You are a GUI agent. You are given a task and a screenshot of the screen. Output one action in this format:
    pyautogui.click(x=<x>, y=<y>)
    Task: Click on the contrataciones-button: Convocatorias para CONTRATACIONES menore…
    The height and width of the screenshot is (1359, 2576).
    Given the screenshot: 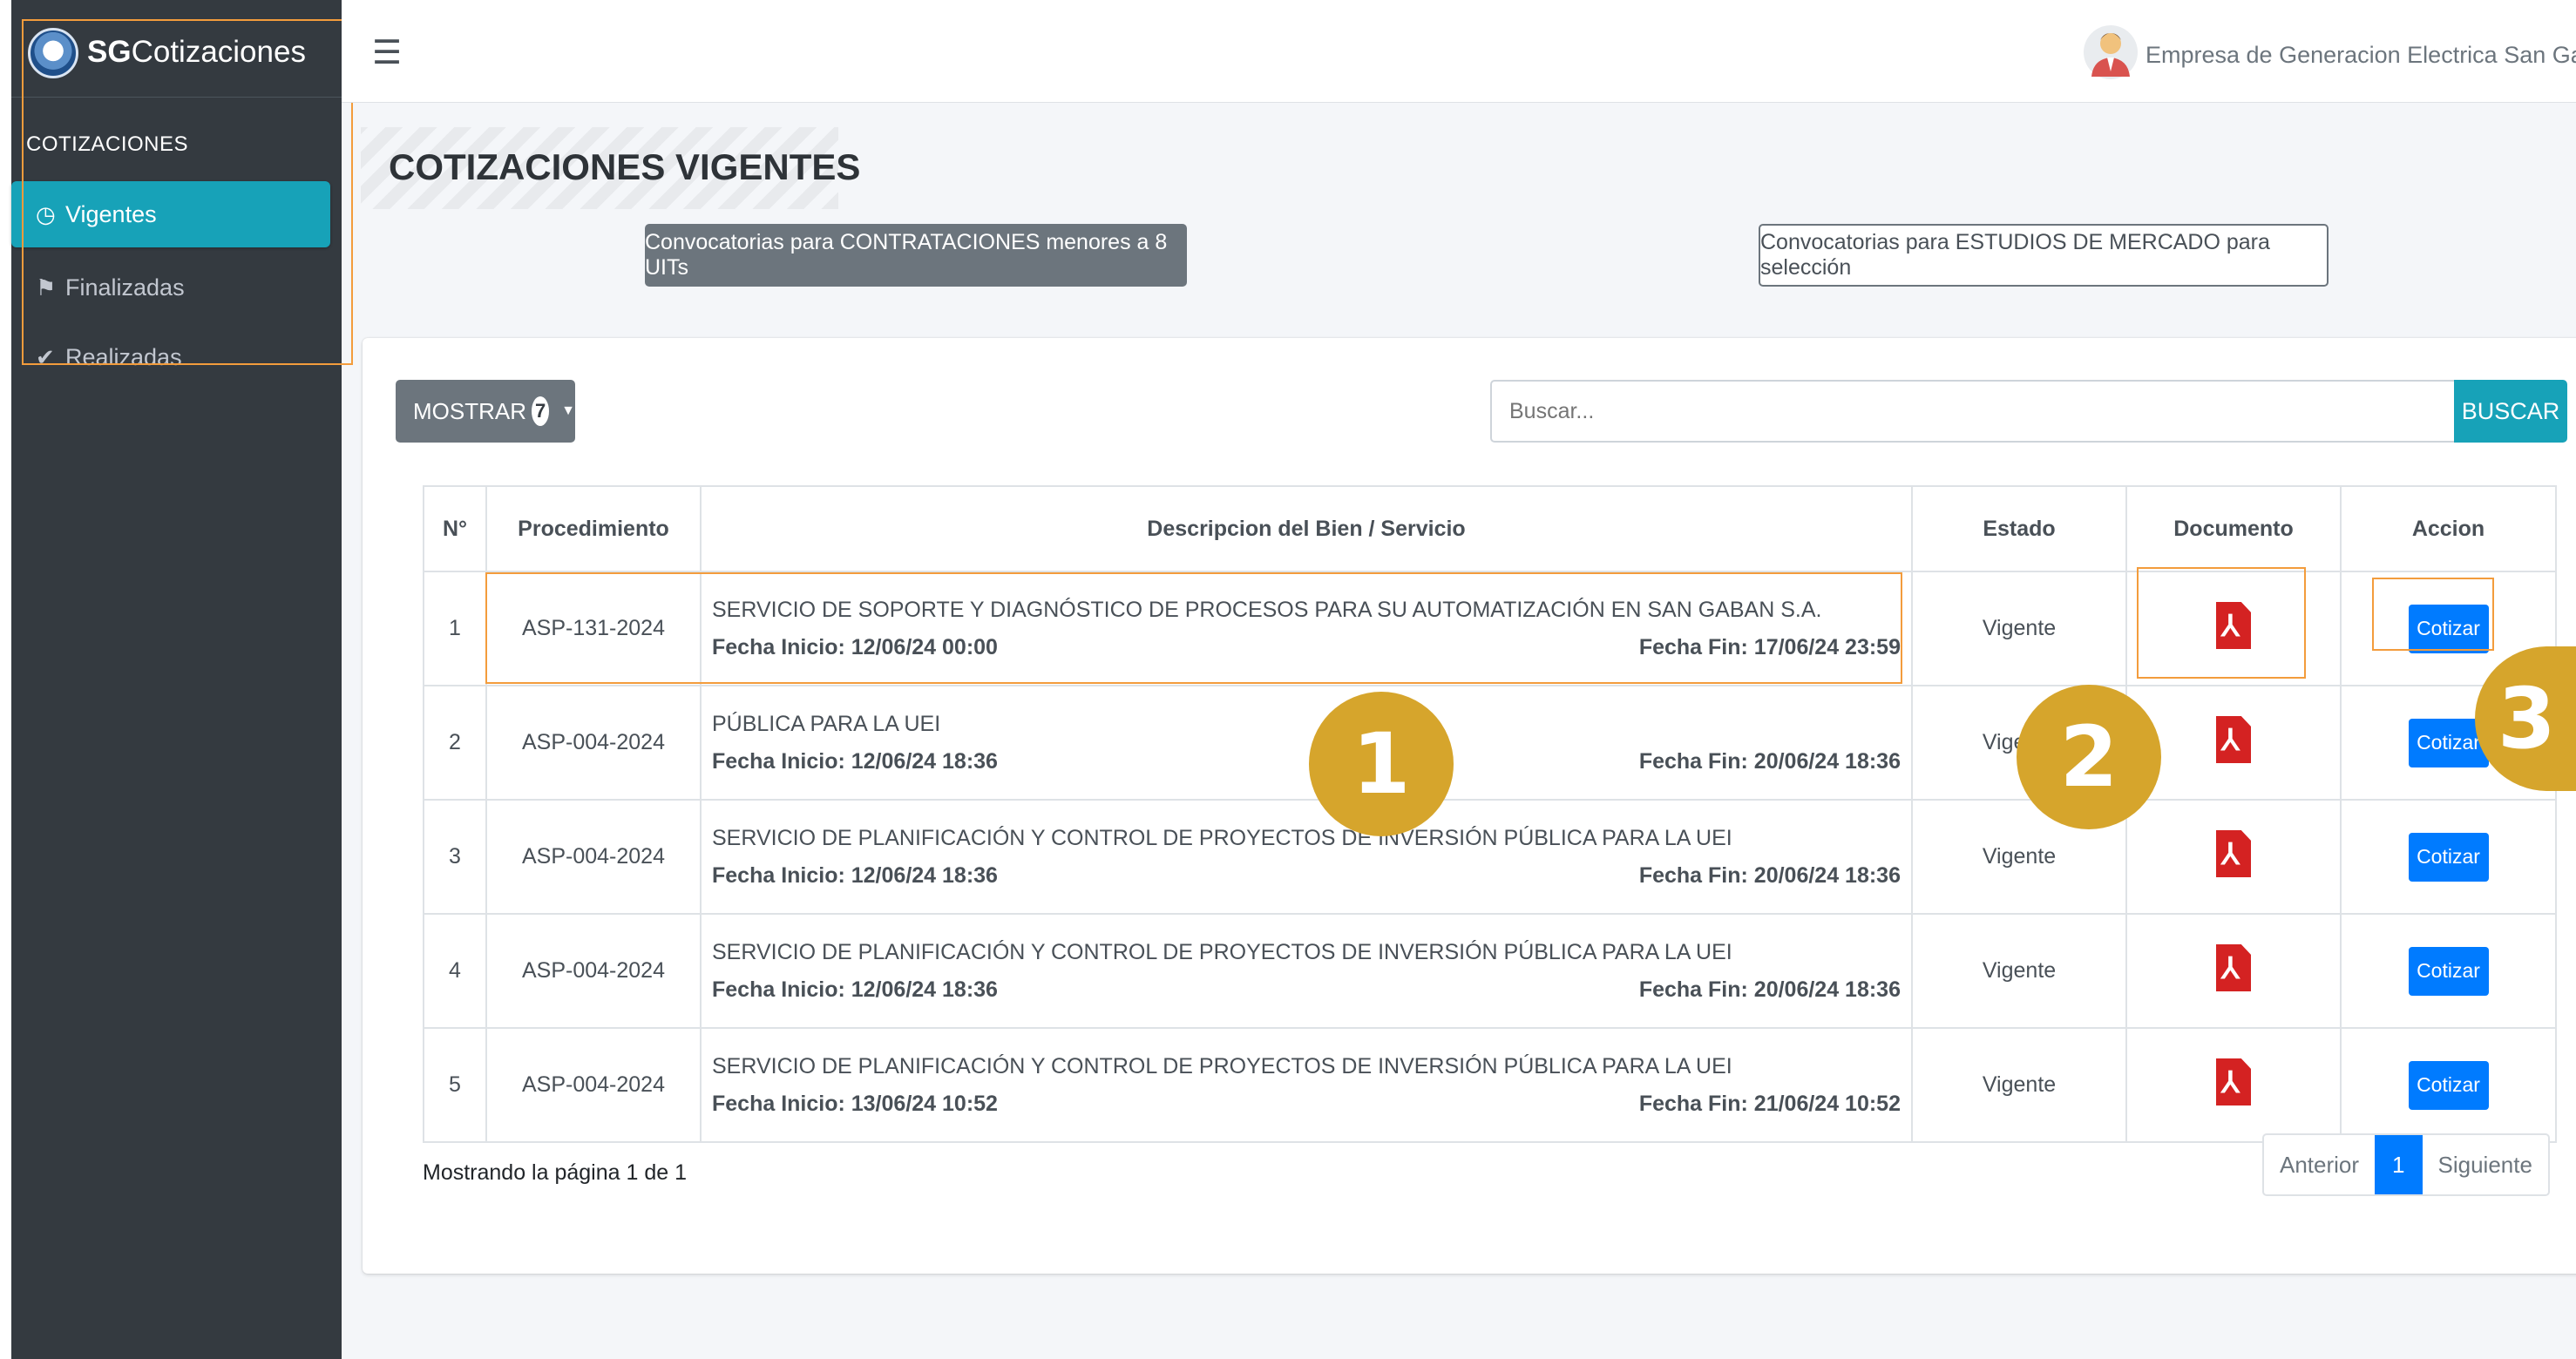 What is the action you would take?
    pyautogui.click(x=916, y=255)
    